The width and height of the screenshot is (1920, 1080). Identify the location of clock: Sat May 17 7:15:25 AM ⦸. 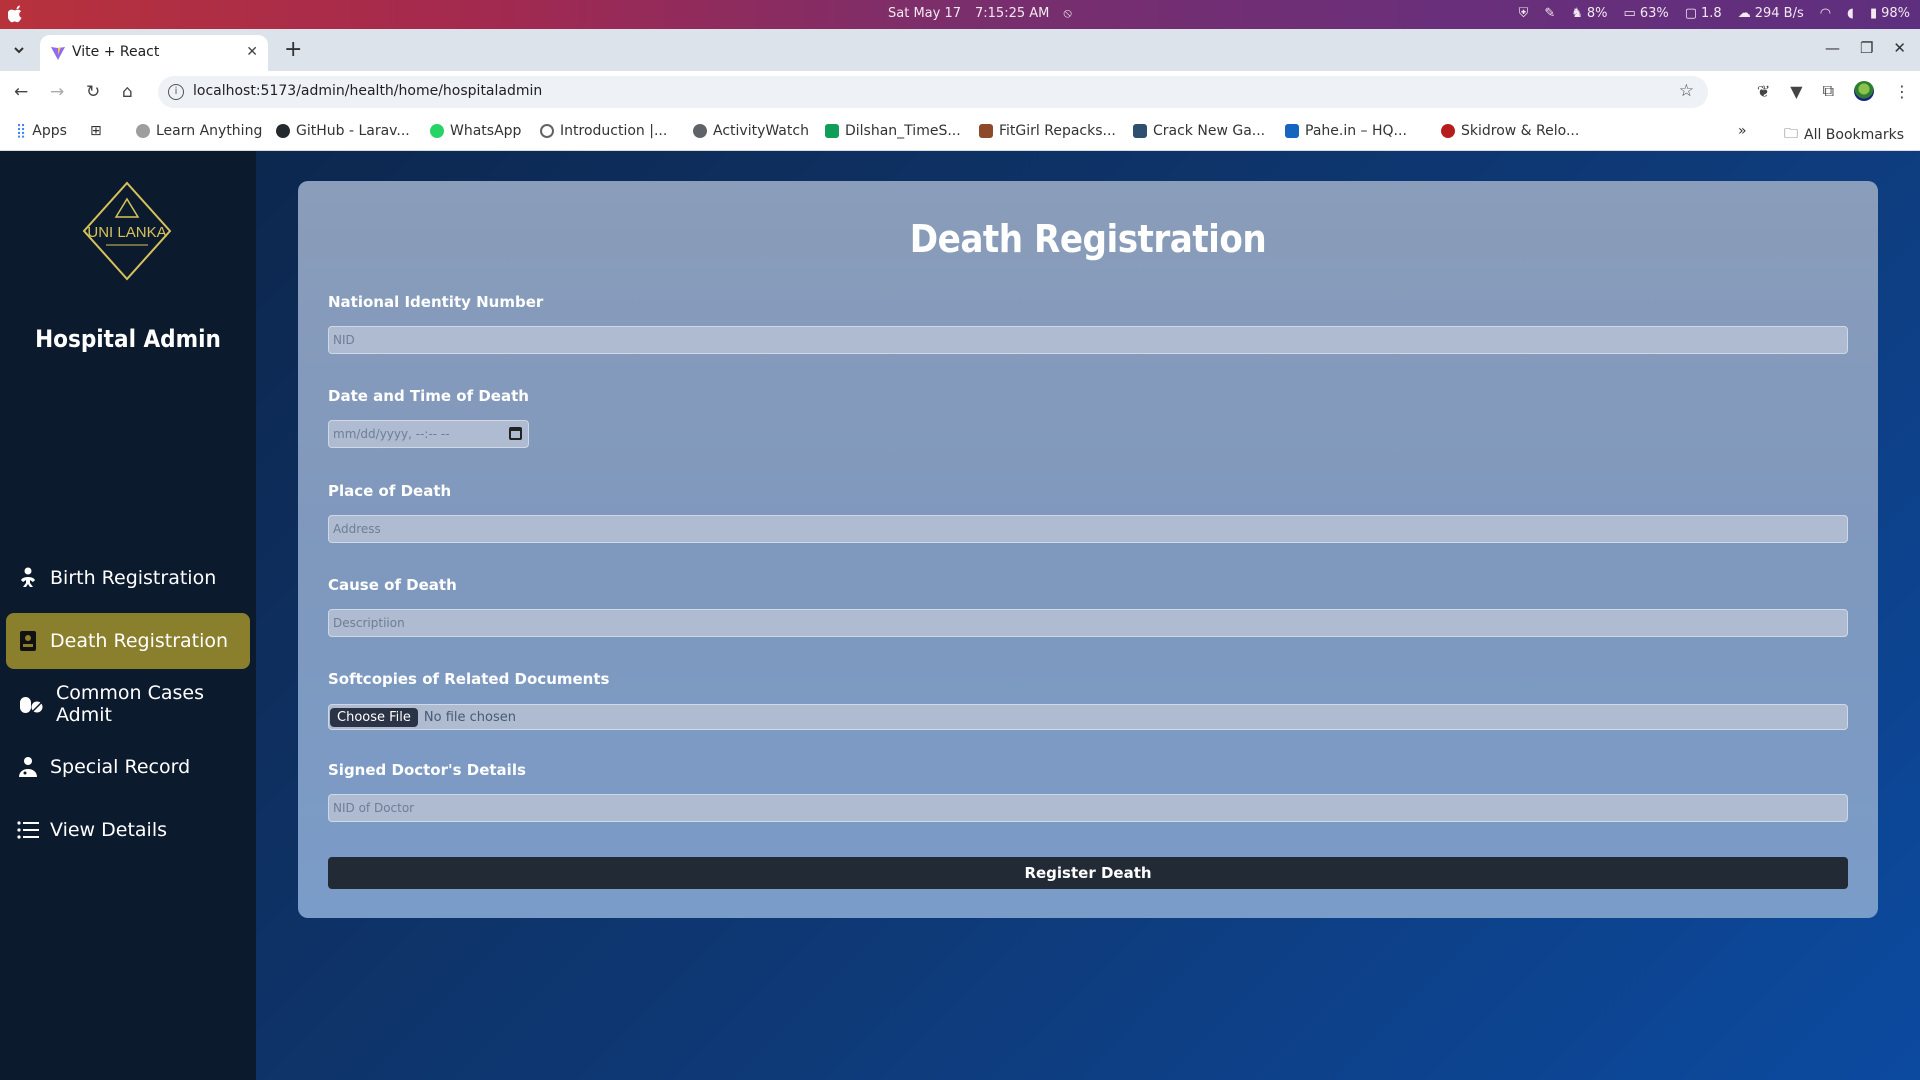
(987, 13).